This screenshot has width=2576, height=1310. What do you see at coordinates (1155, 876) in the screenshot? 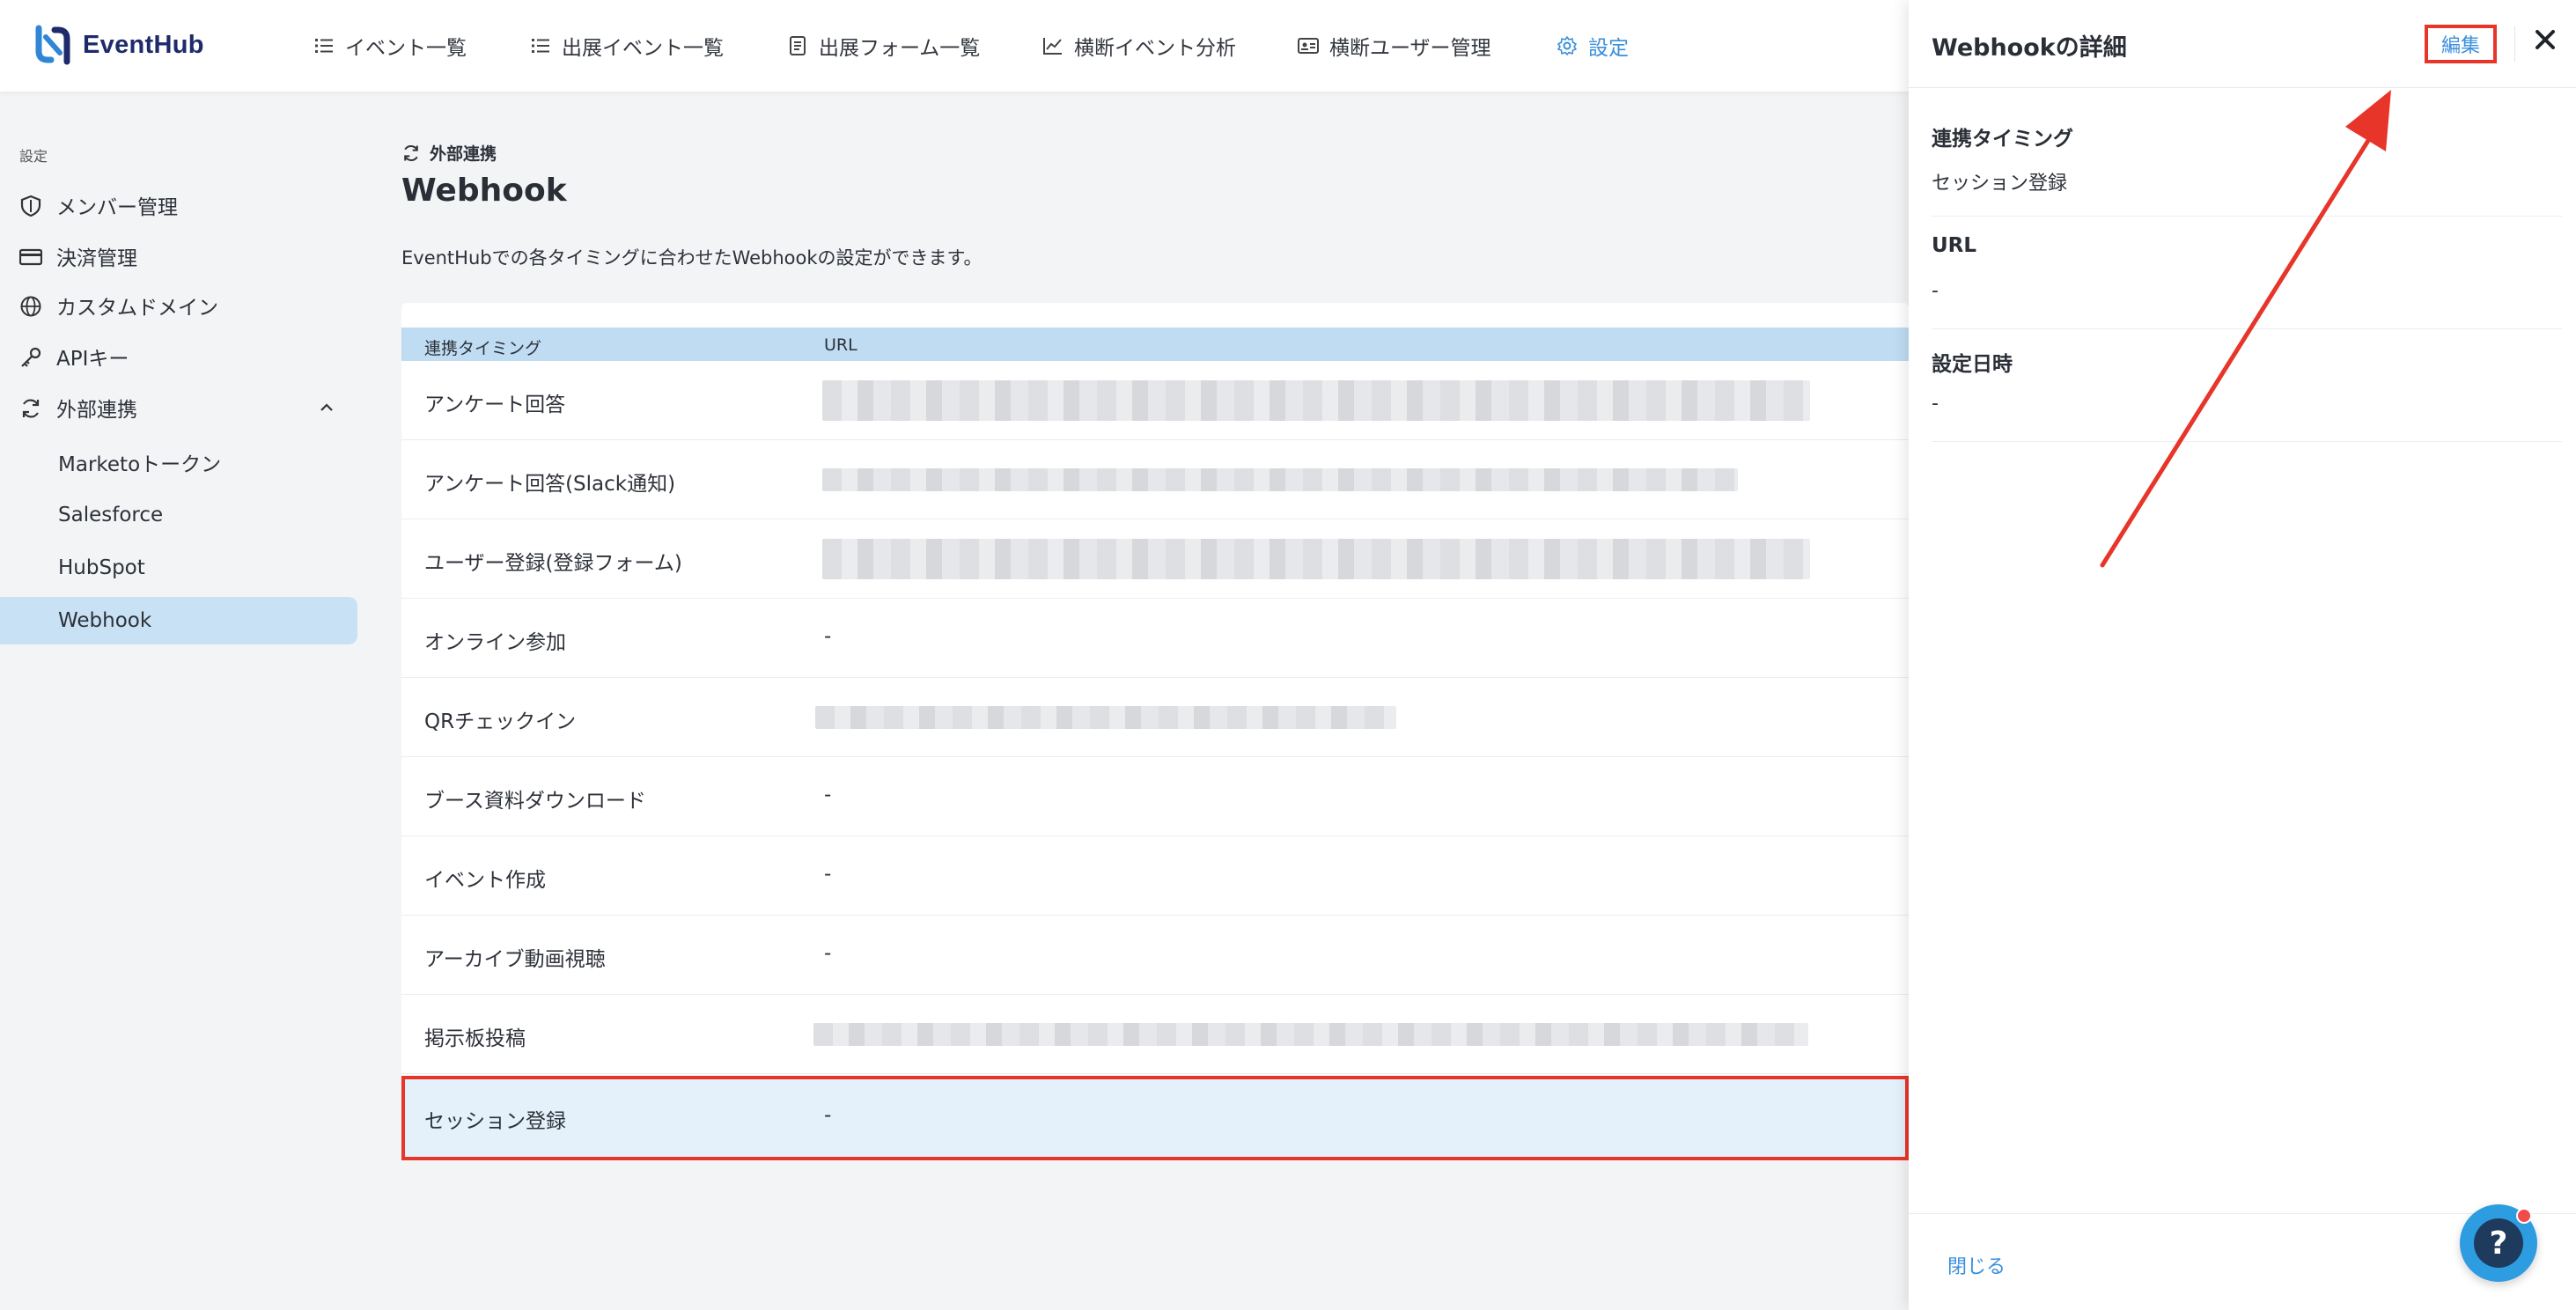
I see `table-row: イベント作成 -` at bounding box center [1155, 876].